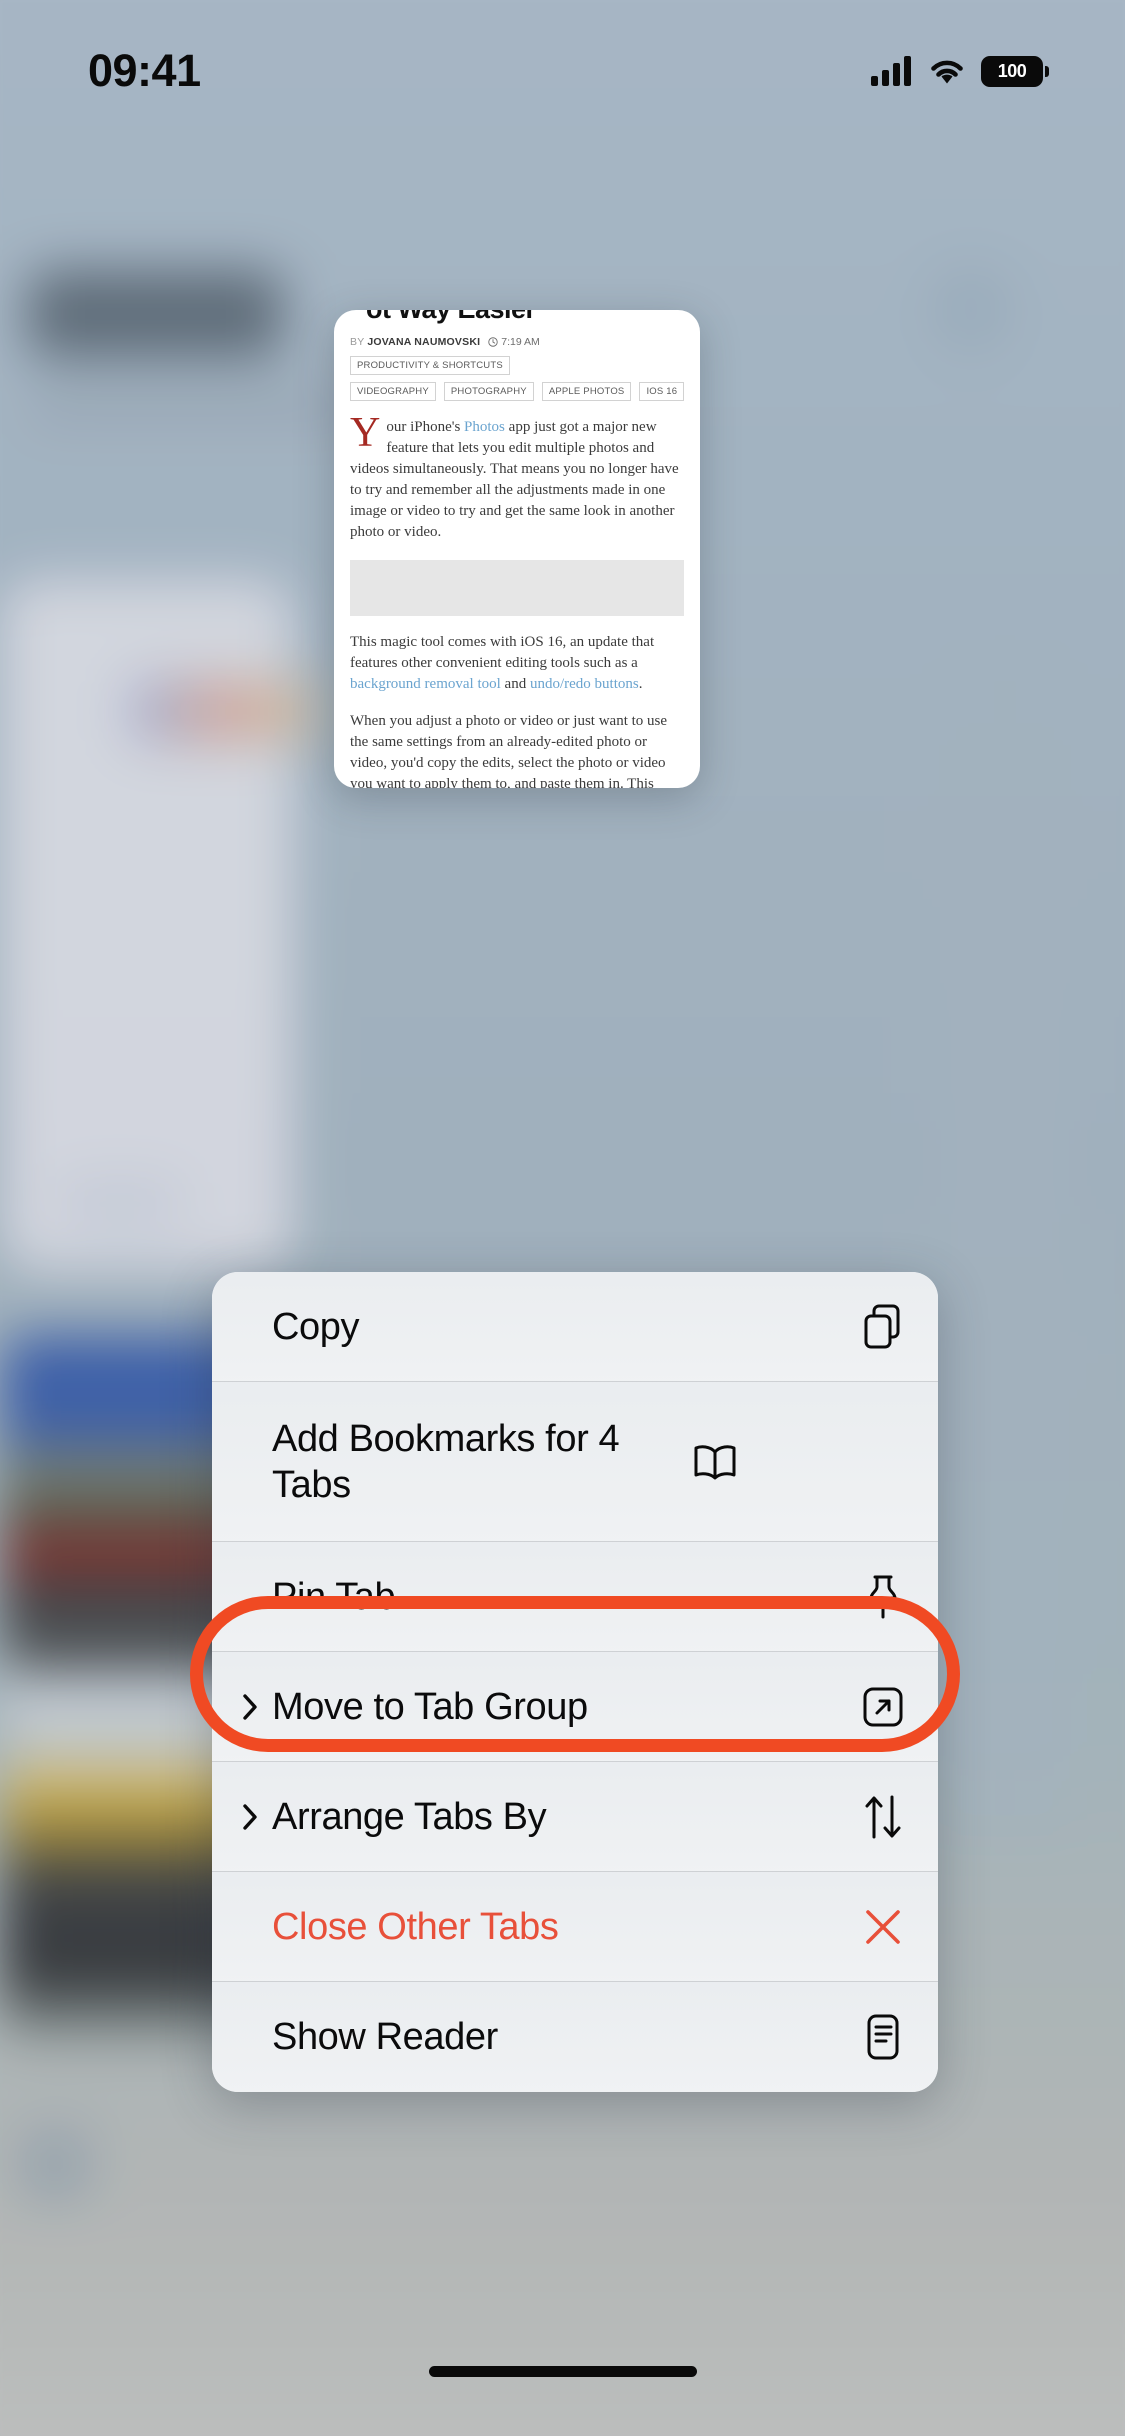  What do you see at coordinates (562, 60) in the screenshot?
I see `status-bar: 09:41 100` at bounding box center [562, 60].